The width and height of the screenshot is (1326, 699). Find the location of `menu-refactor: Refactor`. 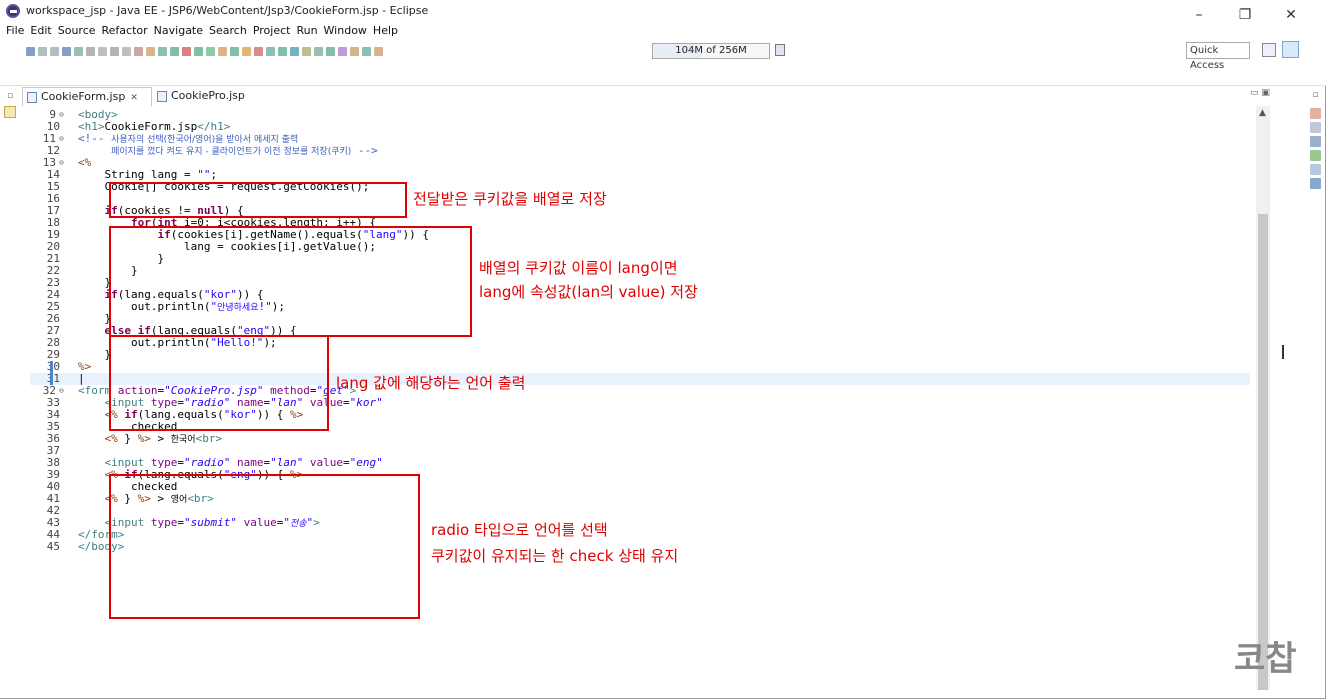

menu-refactor: Refactor is located at coordinates (125, 31).